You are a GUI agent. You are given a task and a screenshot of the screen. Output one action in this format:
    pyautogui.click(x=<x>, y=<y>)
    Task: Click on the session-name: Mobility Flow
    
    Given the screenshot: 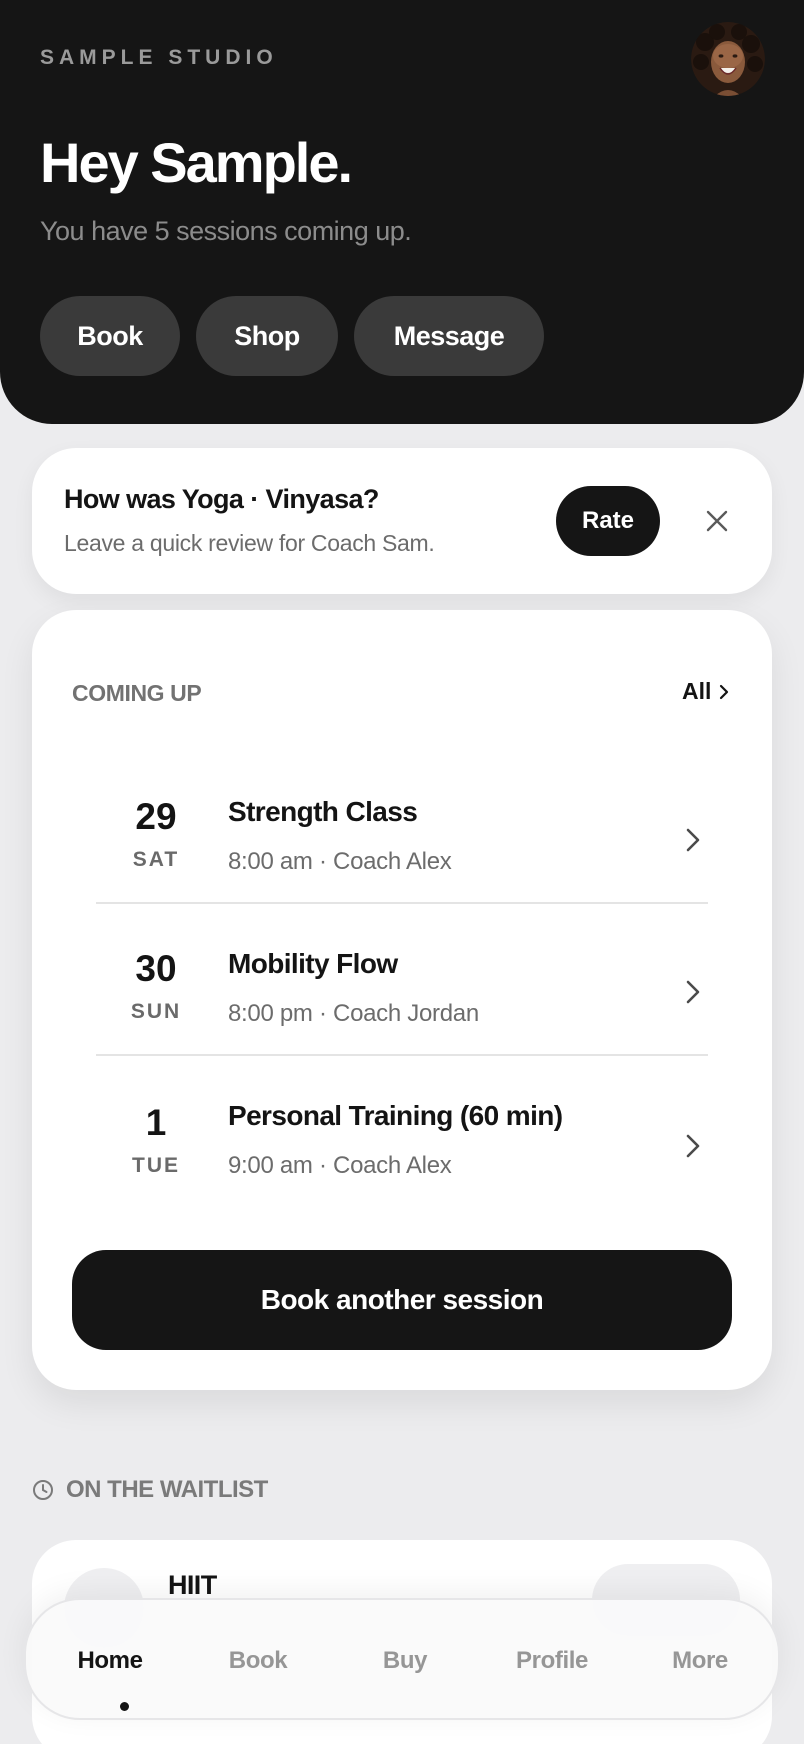 What is the action you would take?
    pyautogui.click(x=313, y=963)
    